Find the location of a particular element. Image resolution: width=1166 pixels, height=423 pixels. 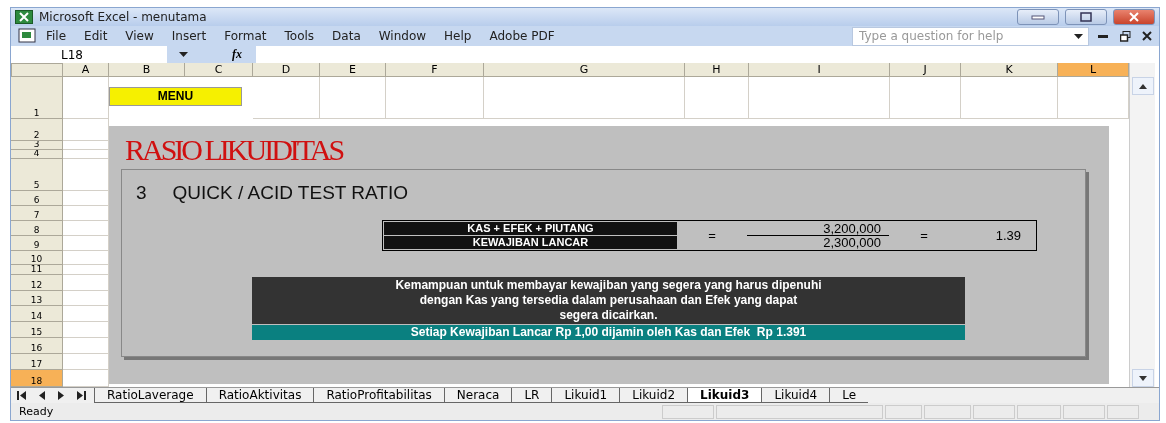

last-sheet-icon is located at coordinates (81, 396).